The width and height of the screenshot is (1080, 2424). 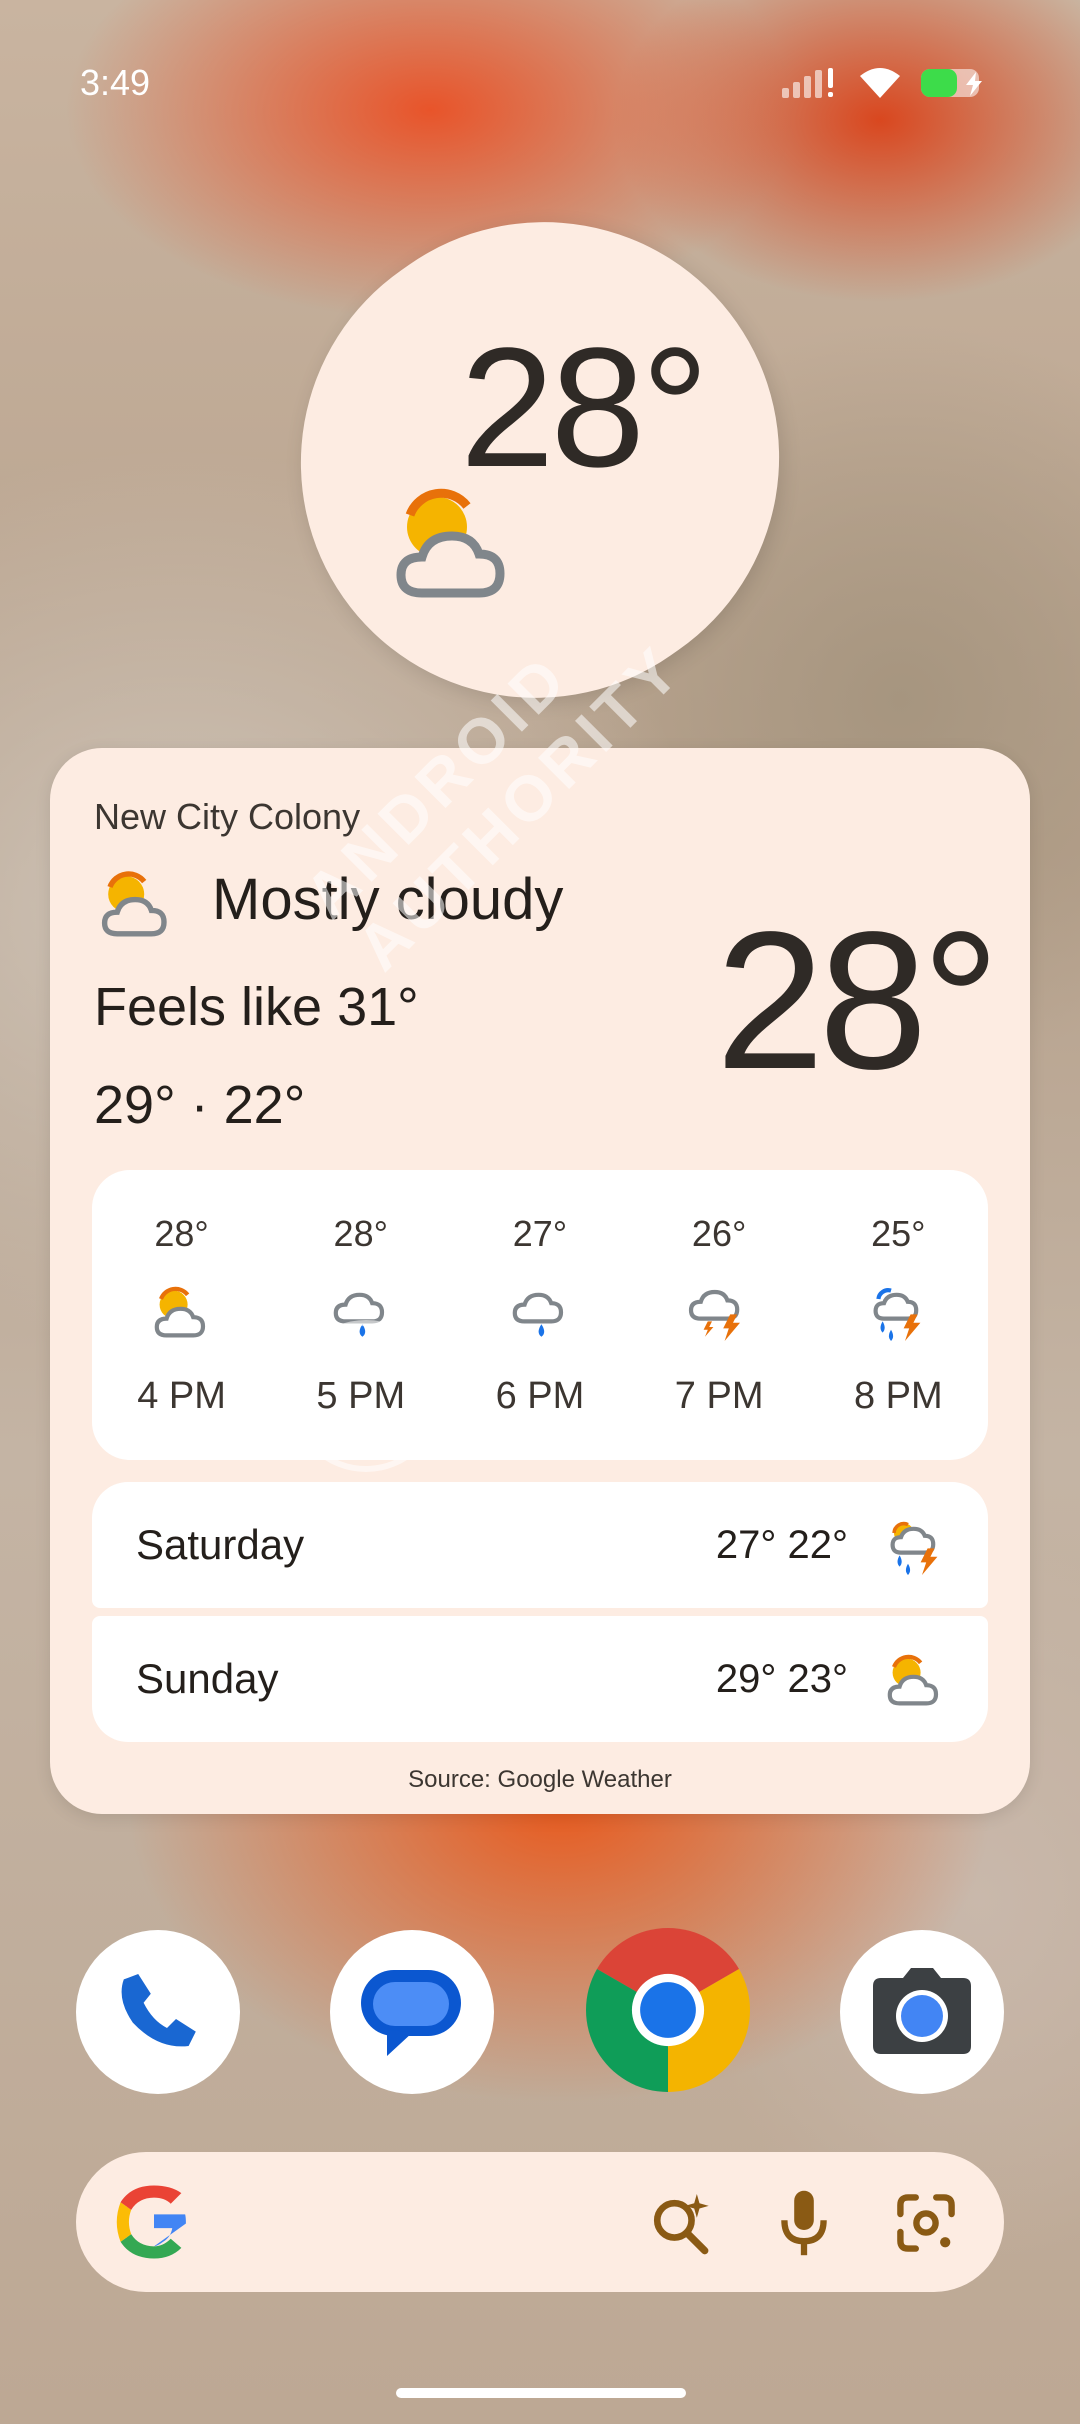 I want to click on hourly-item: 28° 4 PM, so click(x=182, y=1315).